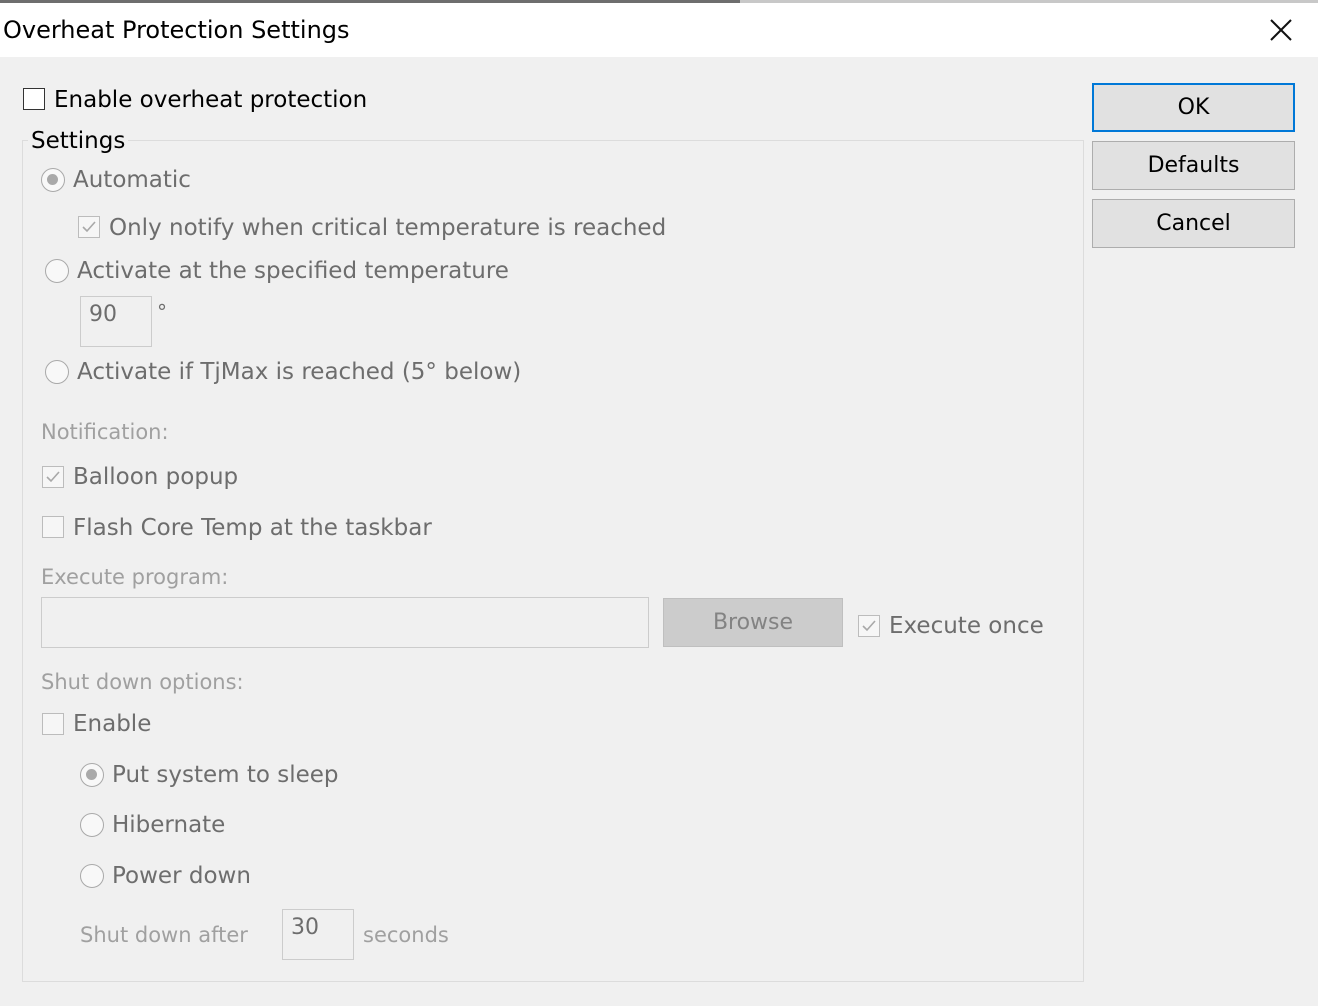  I want to click on execute-program-input, so click(345, 622).